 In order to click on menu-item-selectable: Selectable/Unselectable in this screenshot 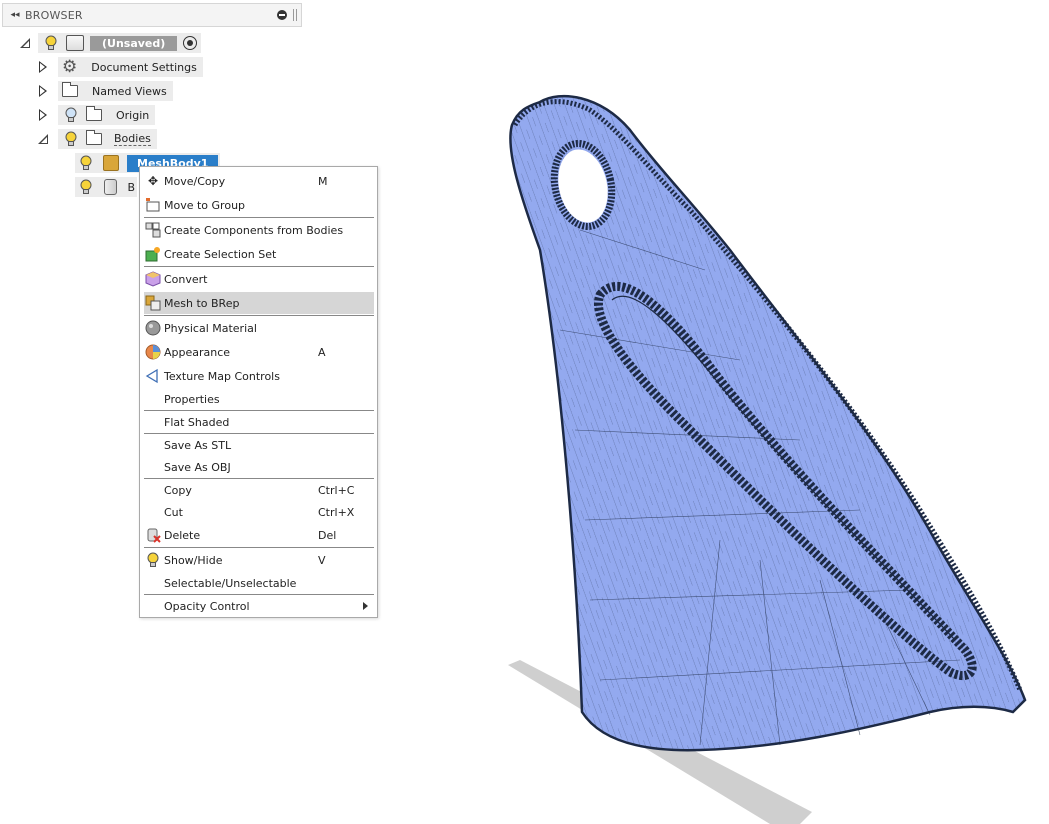, I will do `click(259, 583)`.